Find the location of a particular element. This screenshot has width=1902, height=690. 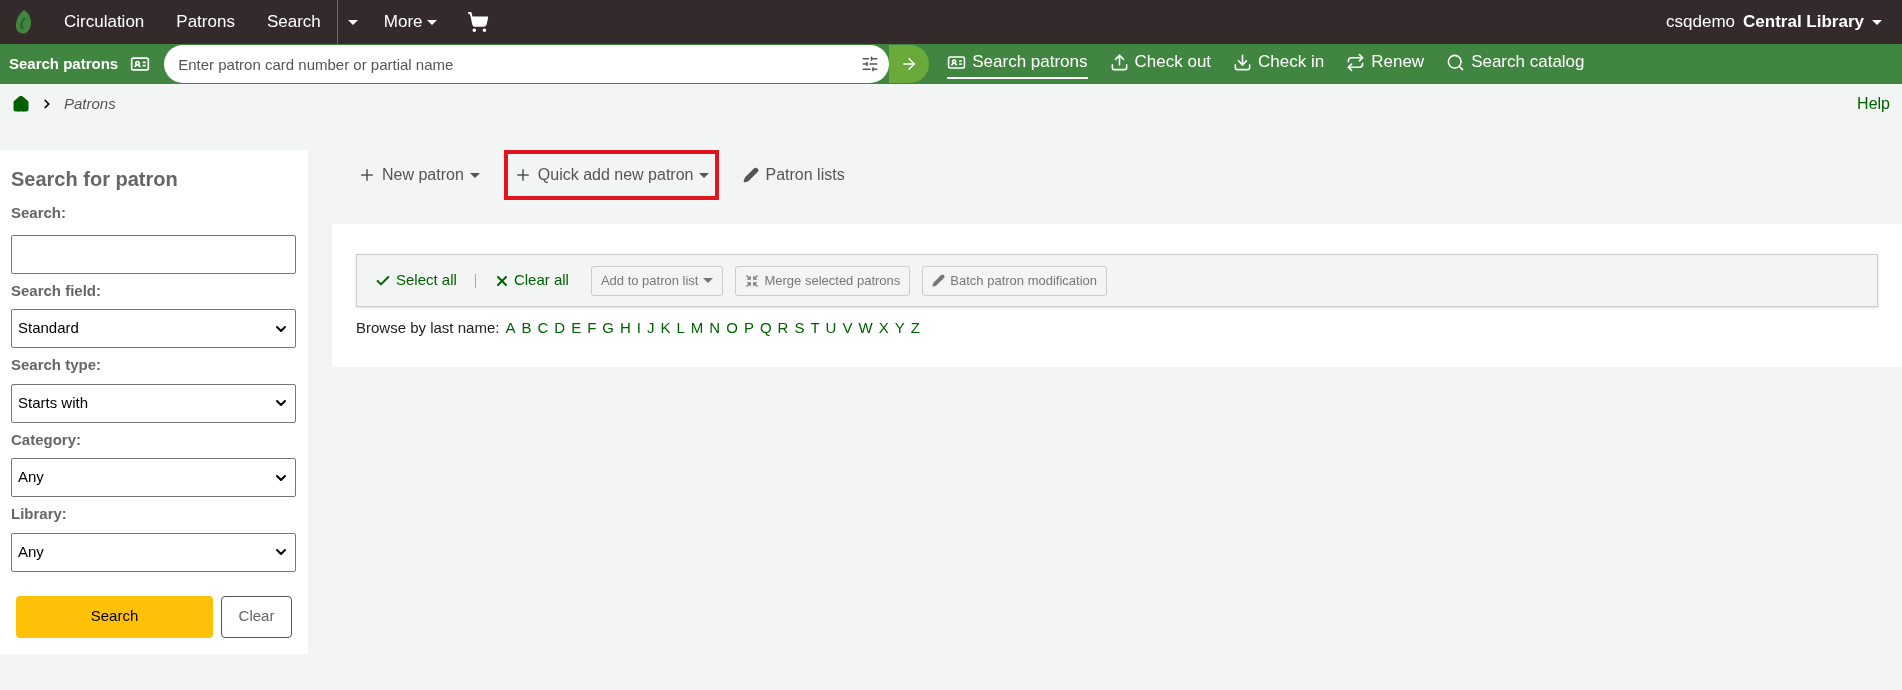

letter-link: O is located at coordinates (732, 328).